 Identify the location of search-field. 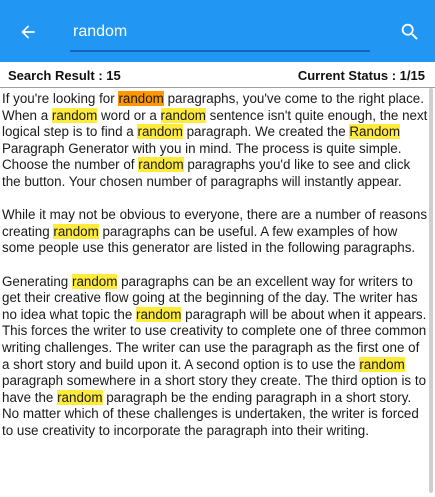
(220, 33).